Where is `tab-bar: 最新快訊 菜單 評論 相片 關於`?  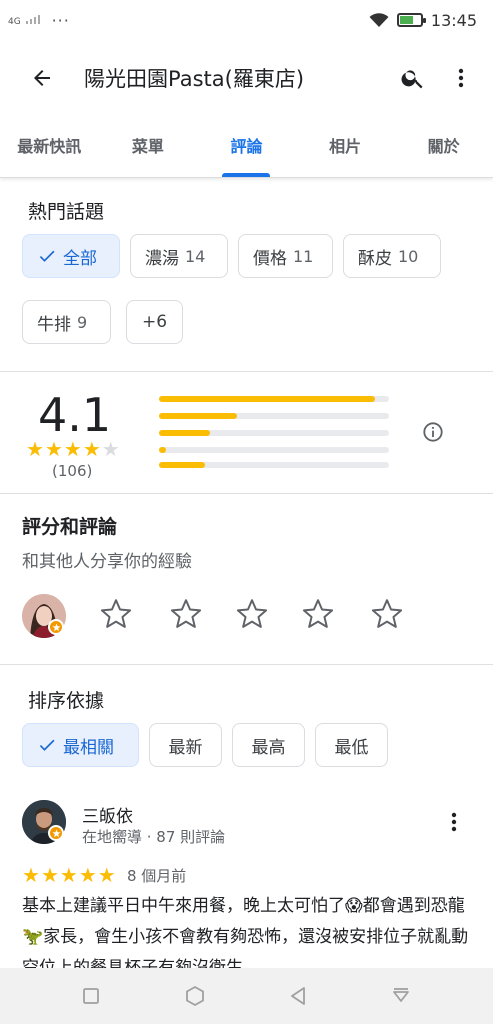 tab-bar: 最新快訊 菜單 評論 相片 關於 is located at coordinates (246, 145).